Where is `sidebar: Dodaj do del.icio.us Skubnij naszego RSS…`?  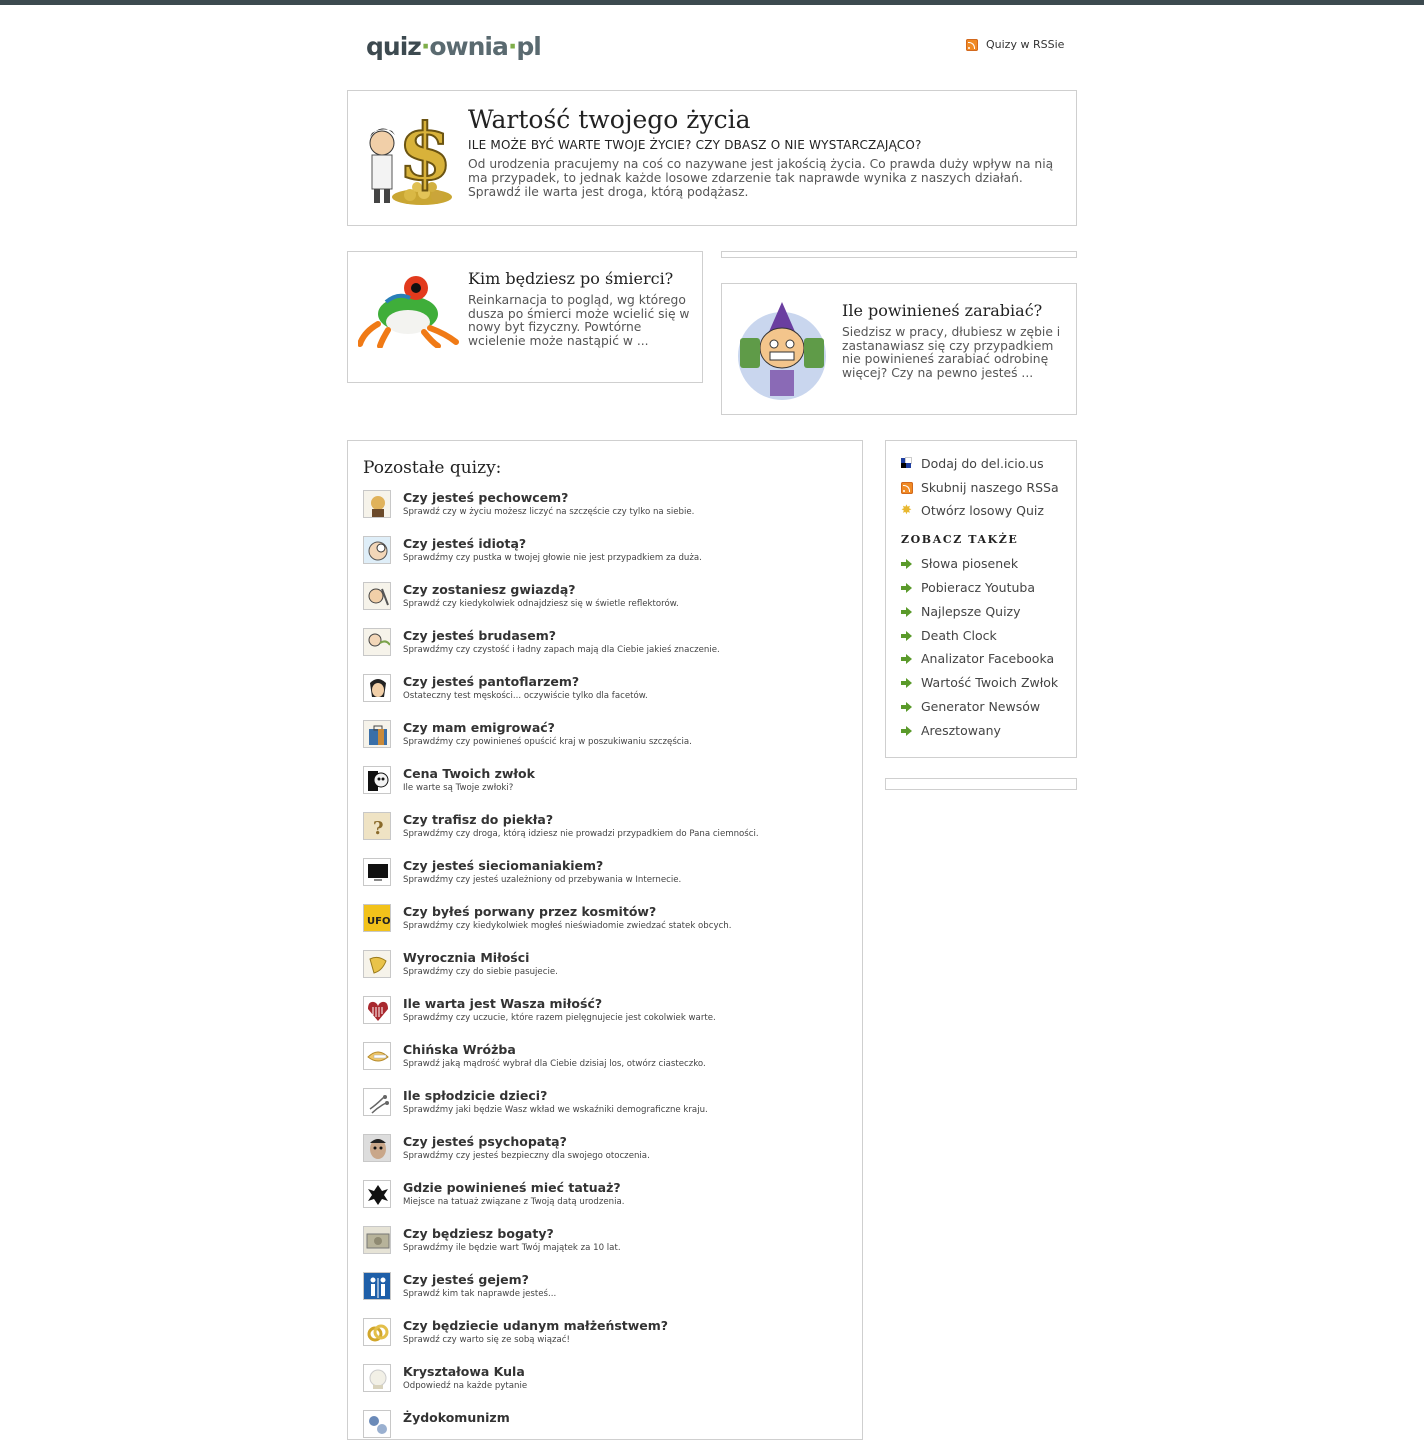 sidebar: Dodaj do del.icio.us Skubnij naszego RSS… is located at coordinates (981, 599).